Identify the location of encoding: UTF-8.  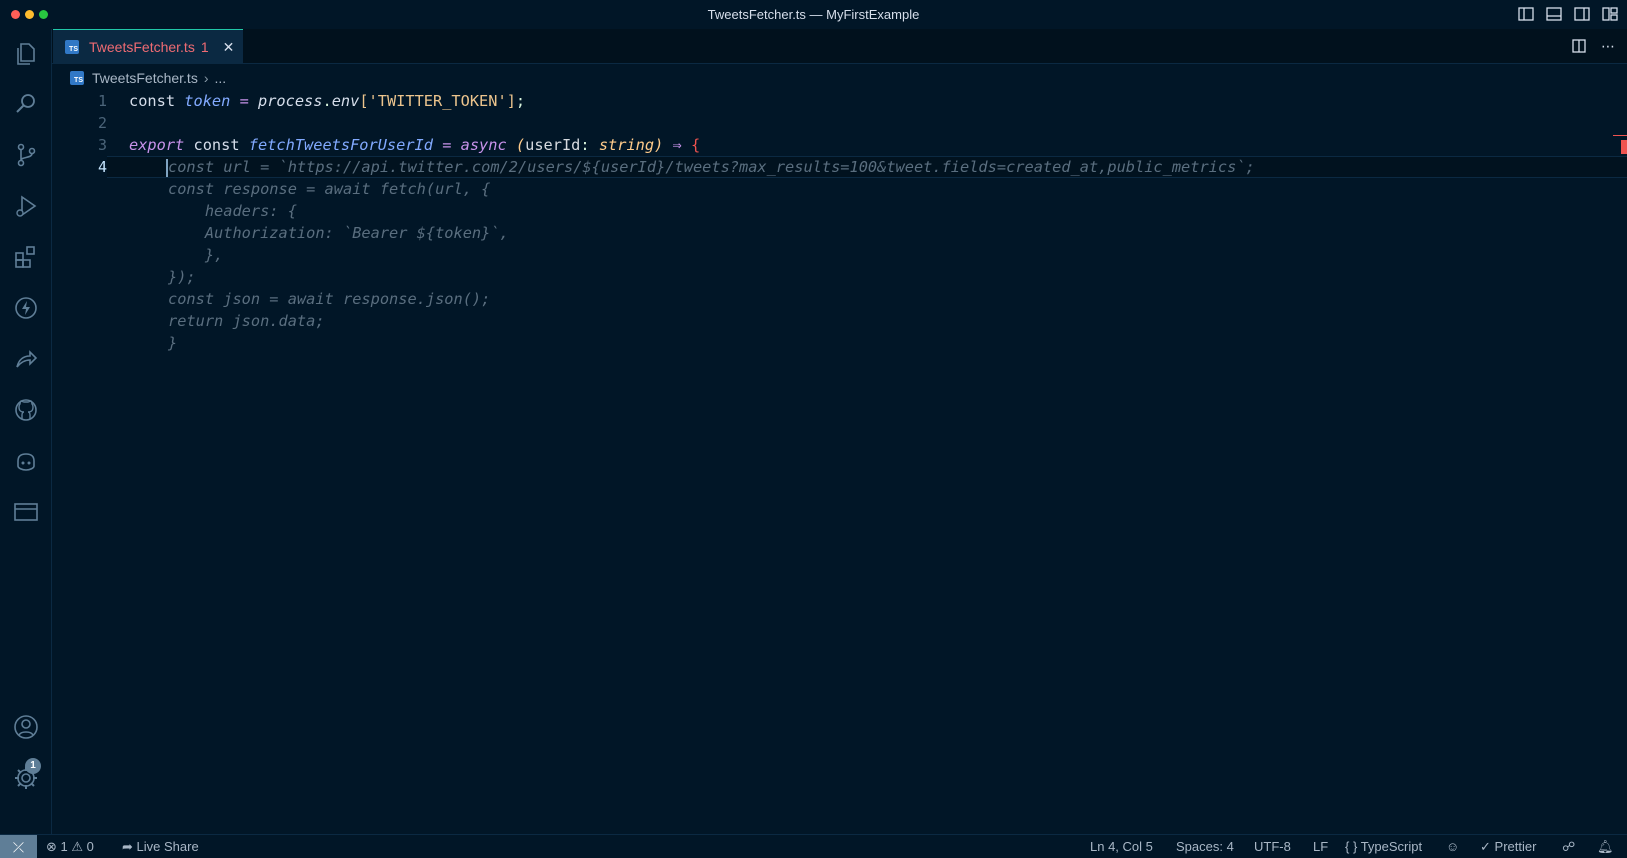
(1272, 846).